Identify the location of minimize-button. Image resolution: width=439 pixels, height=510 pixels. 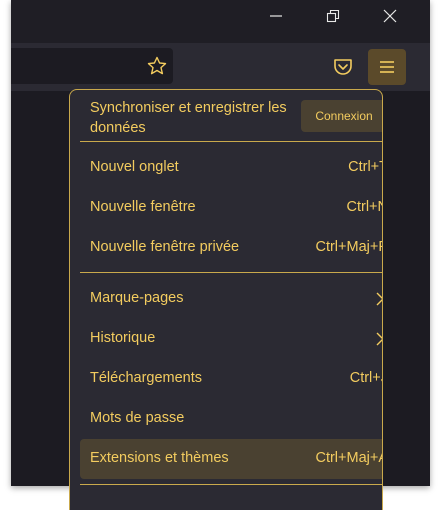
(276, 16).